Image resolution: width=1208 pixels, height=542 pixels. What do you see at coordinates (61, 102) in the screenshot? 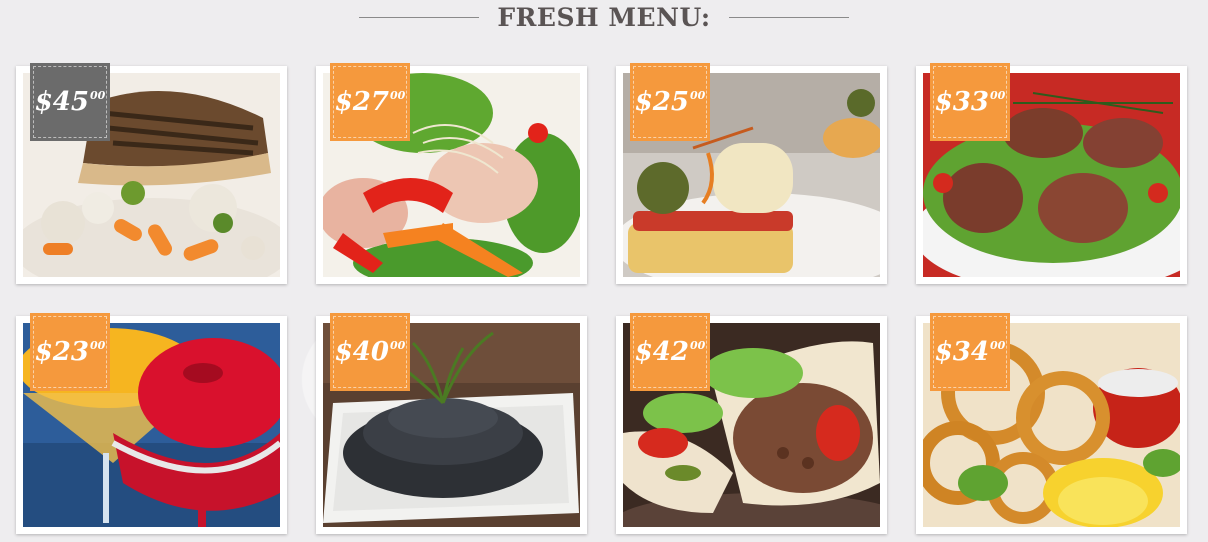
I see `price-amount: $45` at bounding box center [61, 102].